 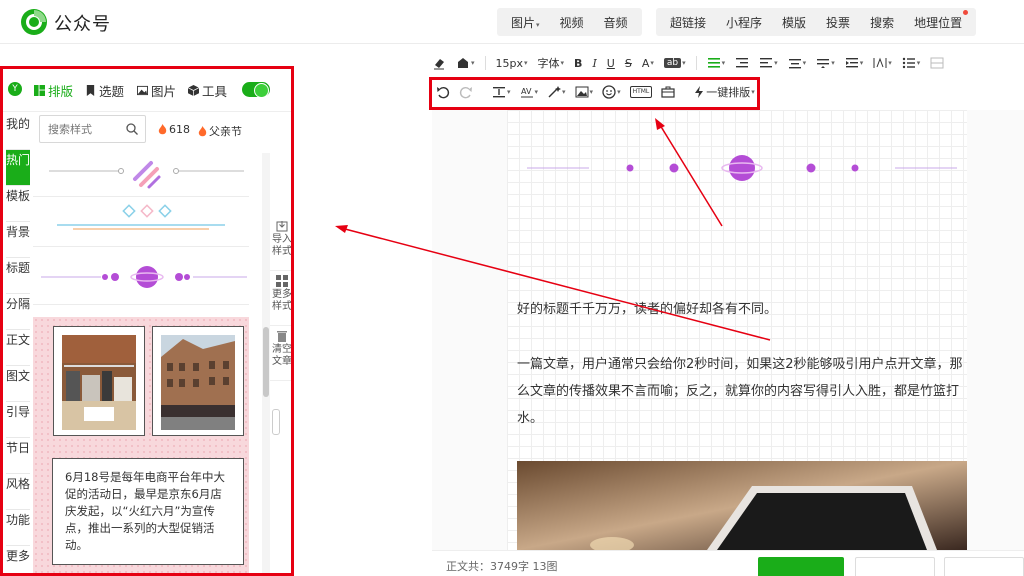 I want to click on clear-format-button, so click(x=439, y=63).